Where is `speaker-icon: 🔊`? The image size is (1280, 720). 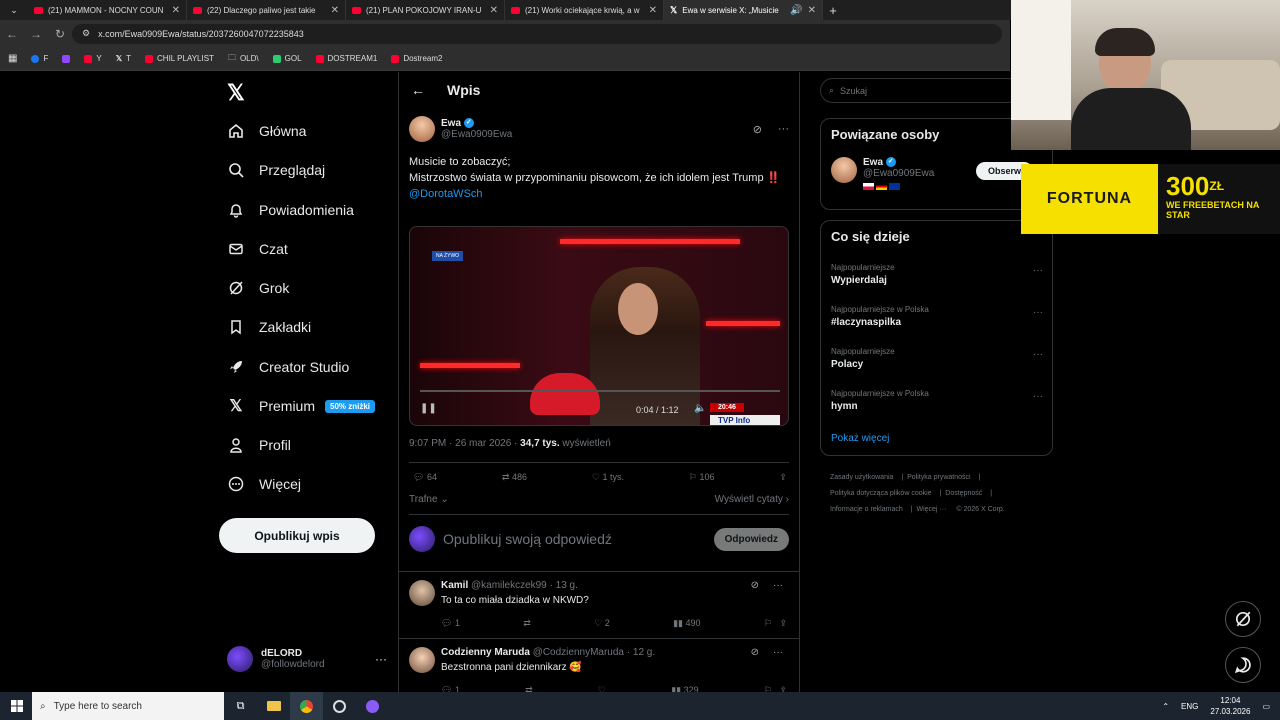
speaker-icon: 🔊 is located at coordinates (796, 10).